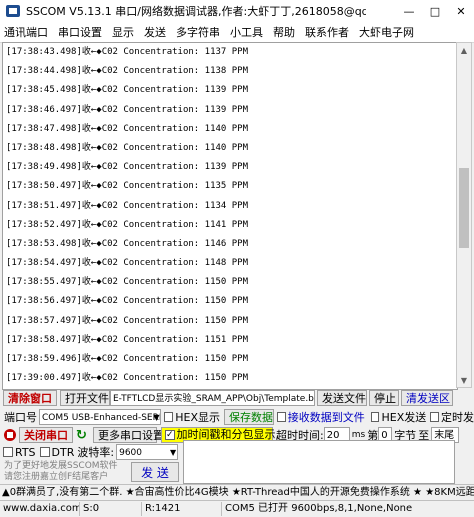  I want to click on save-to-file-label: 接收数据到文件, so click(326, 417).